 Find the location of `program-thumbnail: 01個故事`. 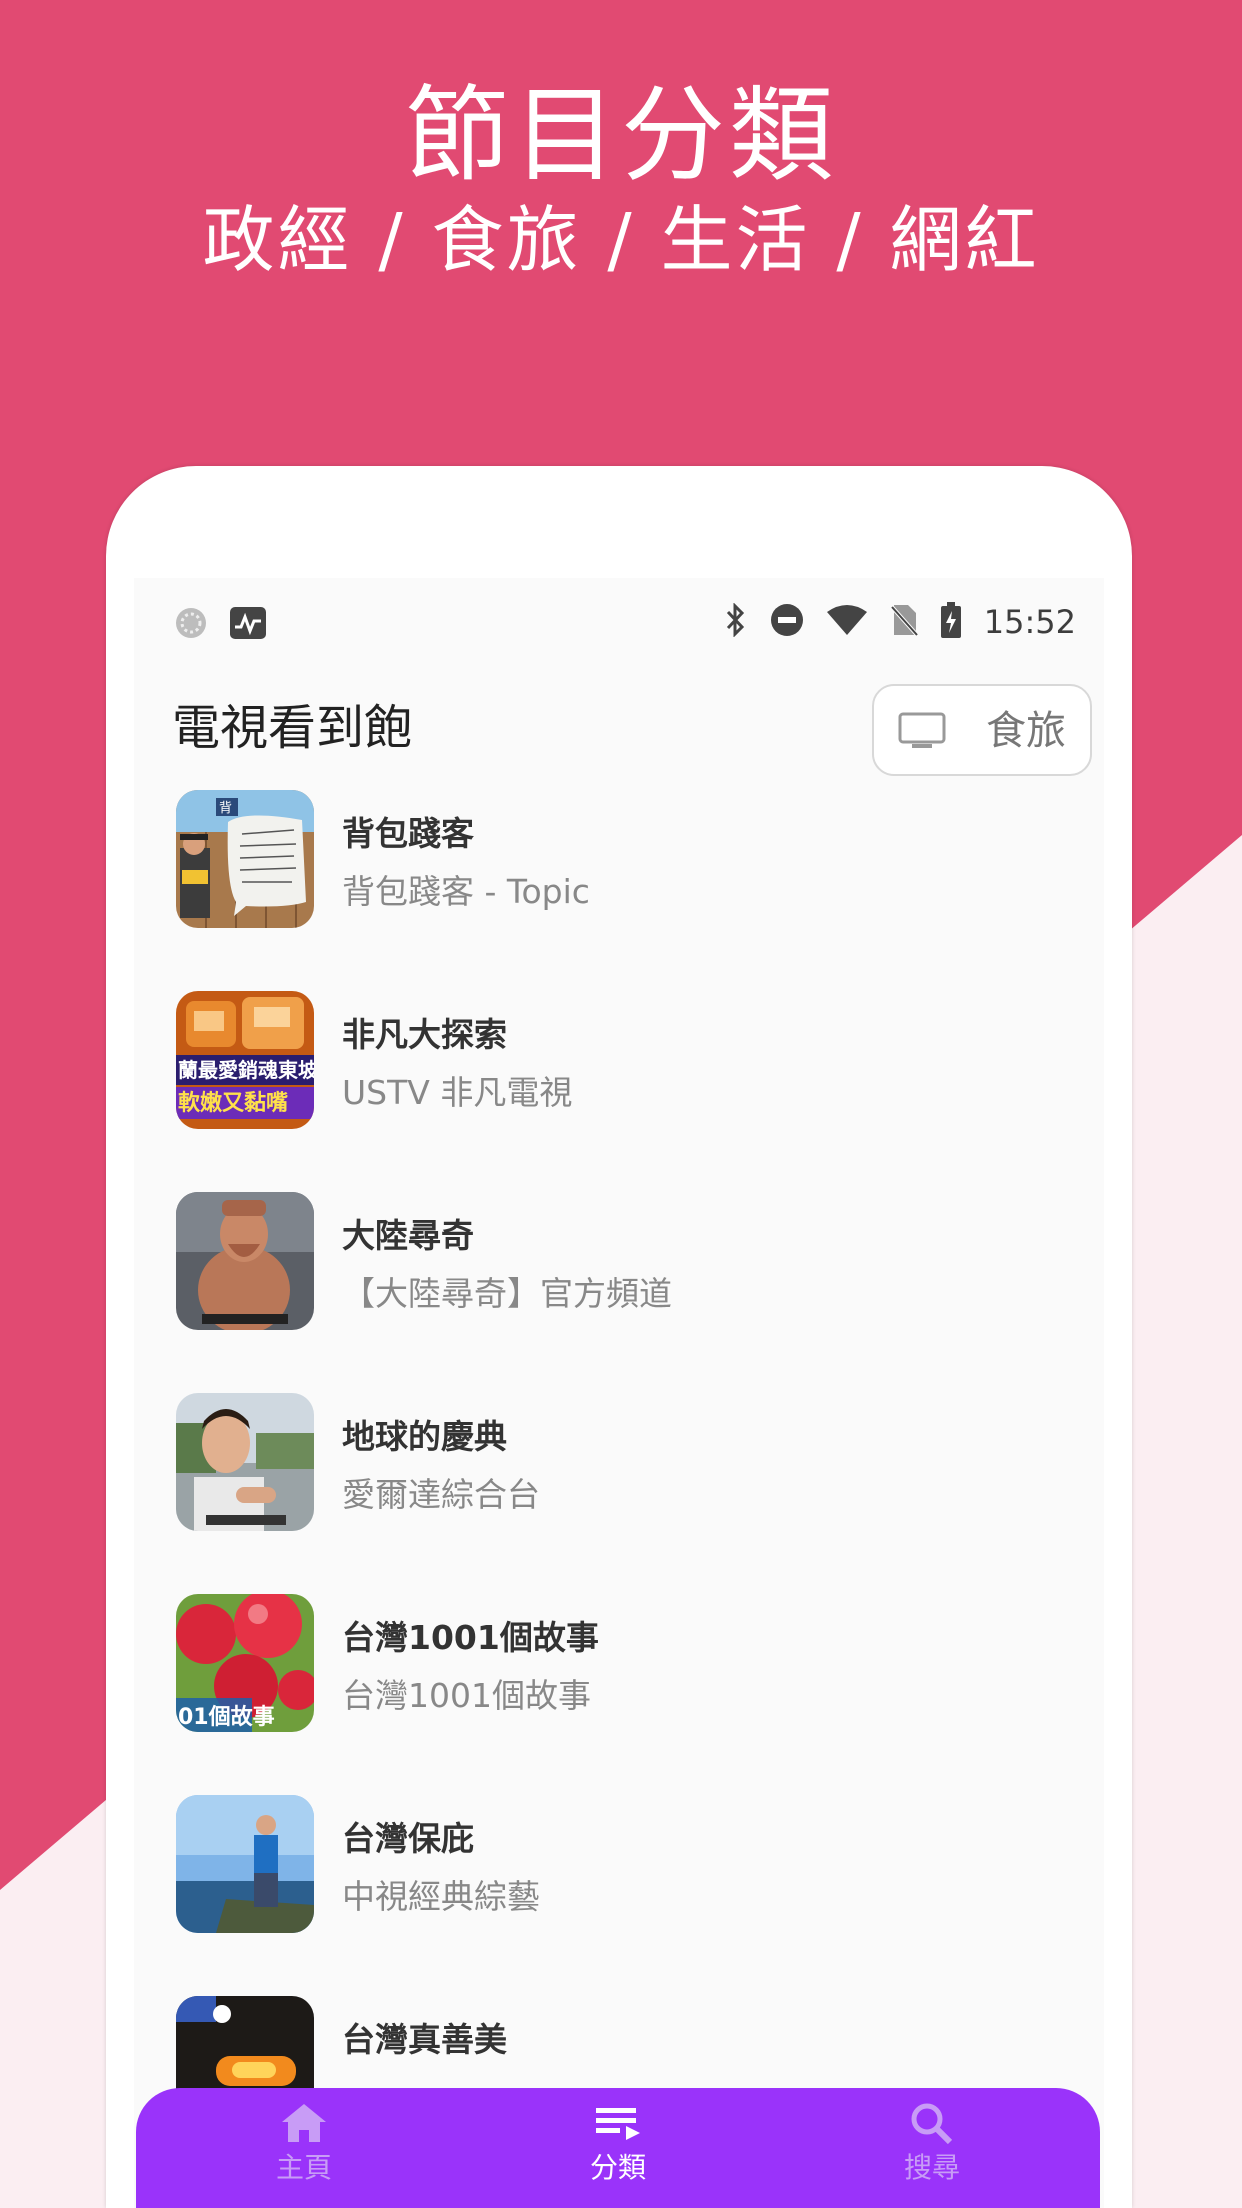

program-thumbnail: 01個故事 is located at coordinates (245, 1663).